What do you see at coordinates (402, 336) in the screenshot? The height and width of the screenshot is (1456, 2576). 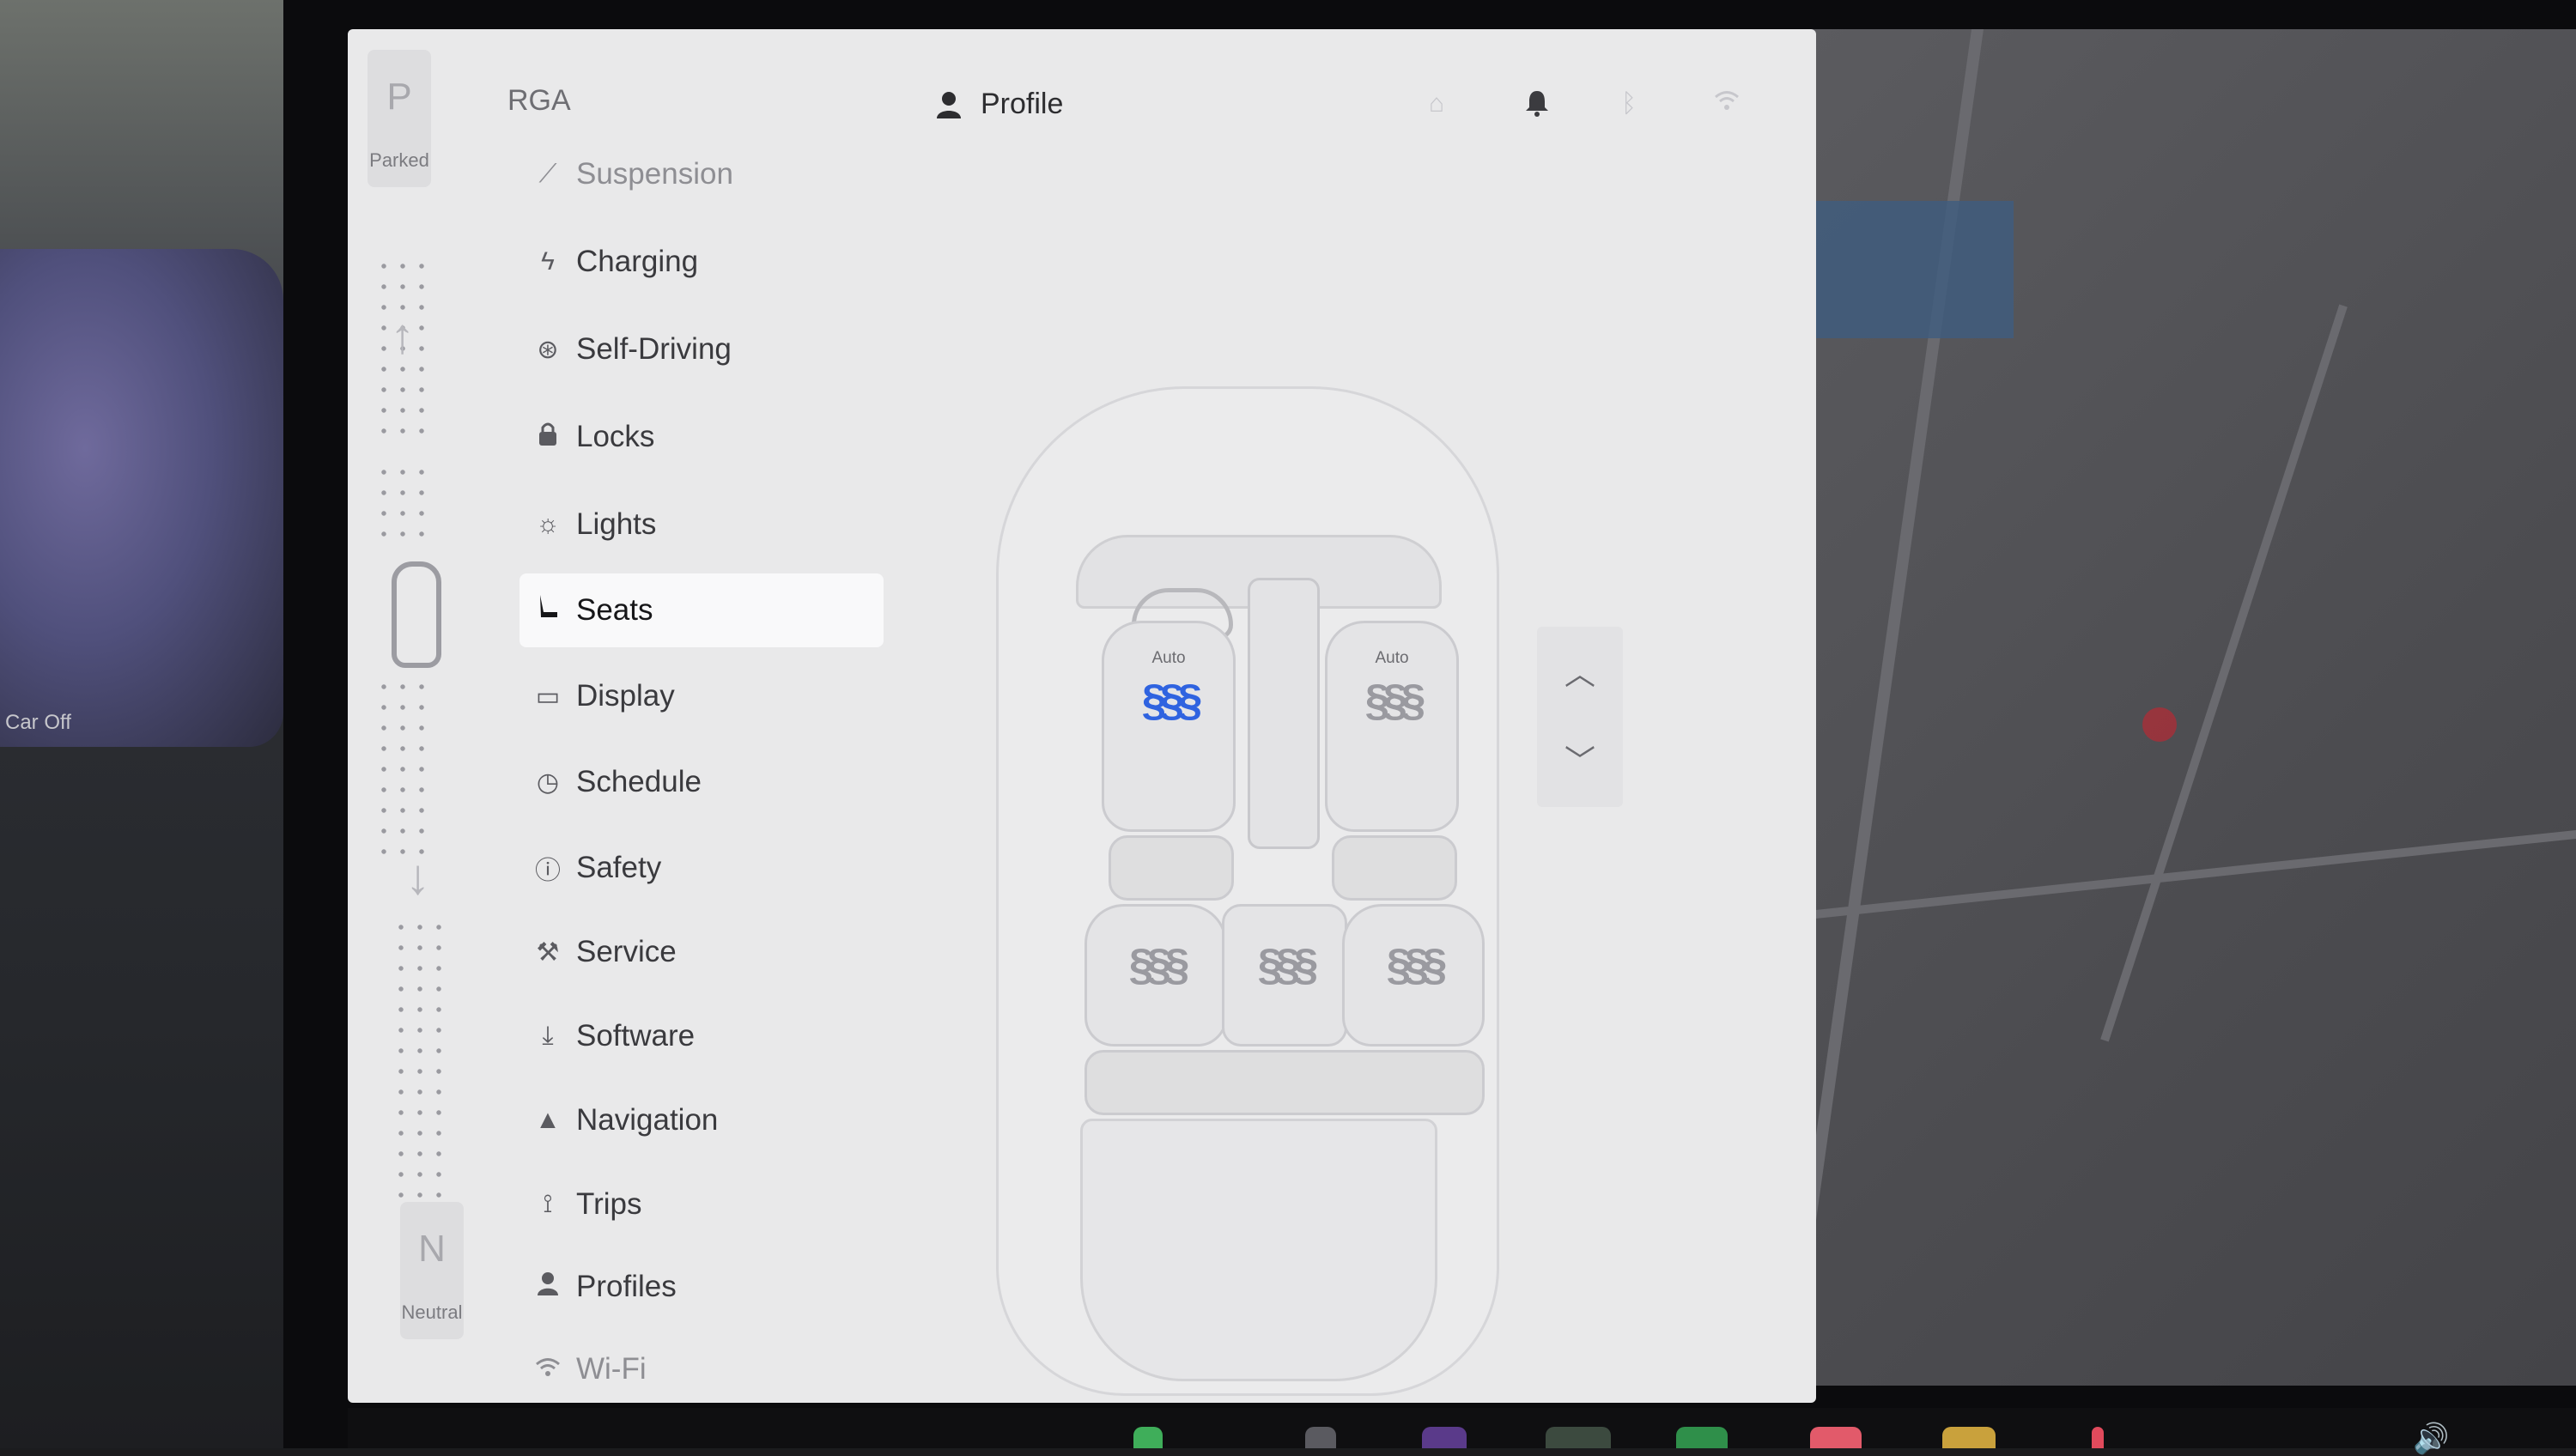 I see `gear-up-arrow-icon: ↑` at bounding box center [402, 336].